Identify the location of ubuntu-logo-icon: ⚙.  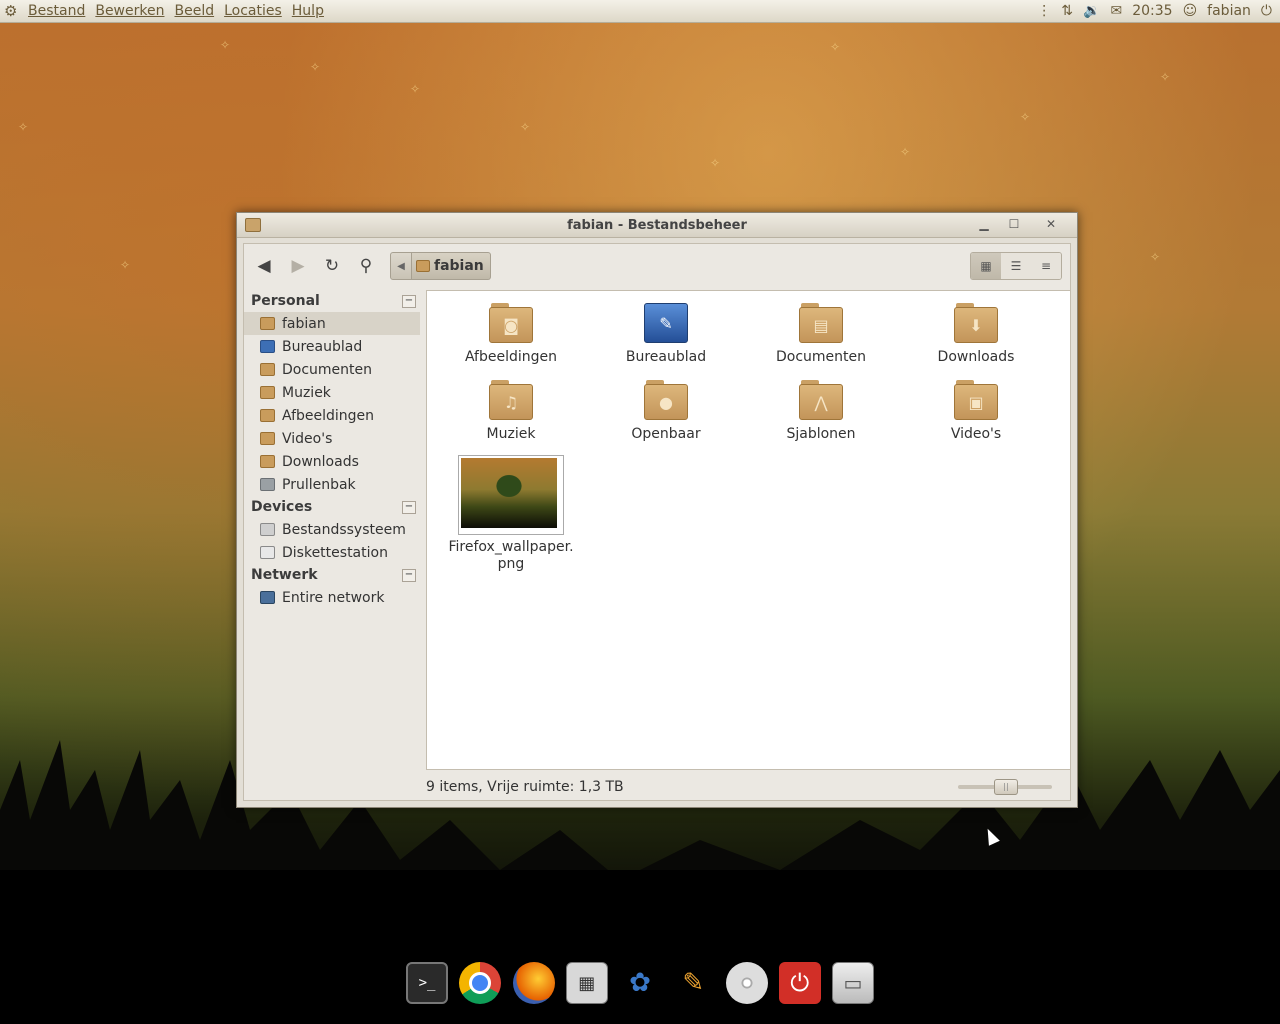
(12, 11).